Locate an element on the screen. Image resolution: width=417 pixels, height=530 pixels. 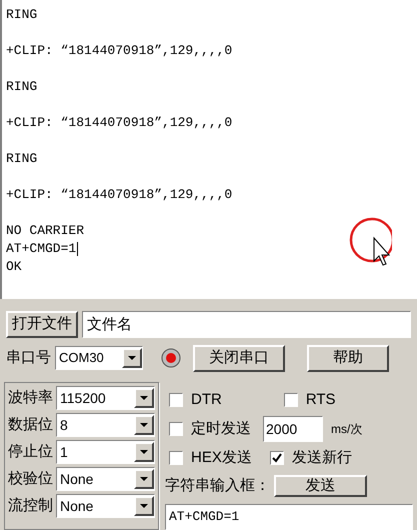
interval-unit: ms/次 is located at coordinates (346, 429).